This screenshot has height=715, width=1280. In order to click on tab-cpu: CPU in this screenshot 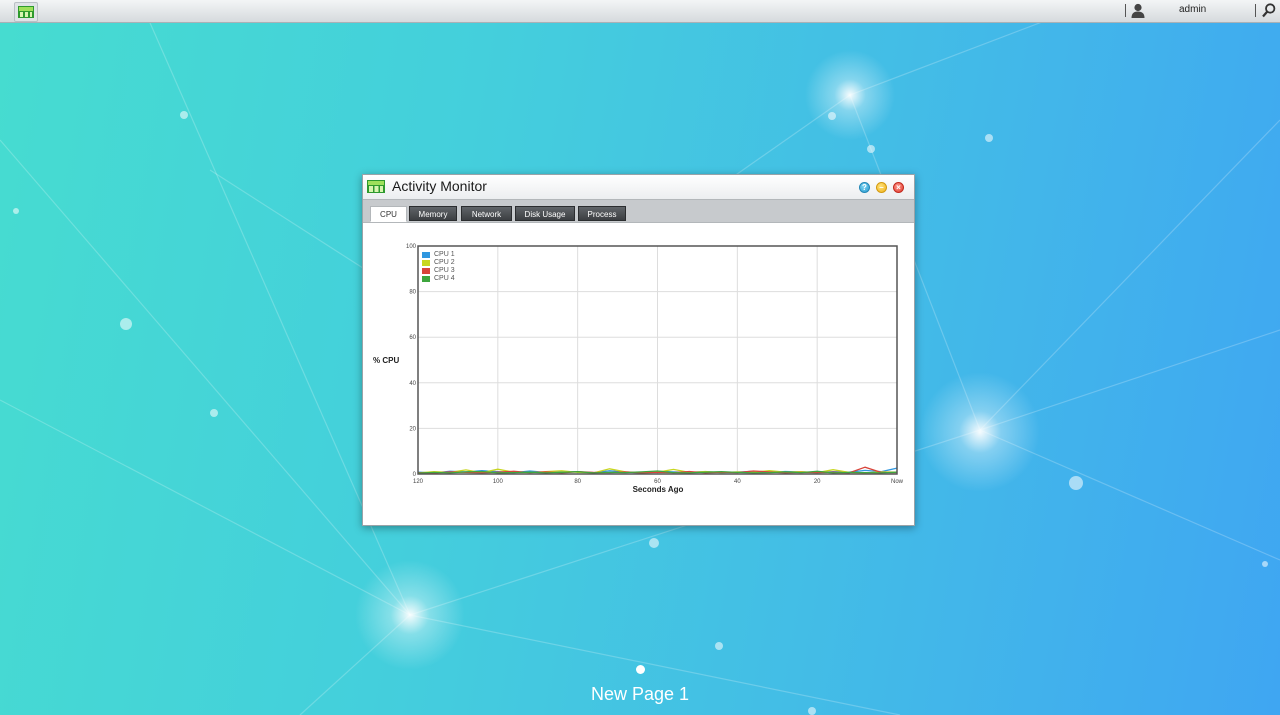, I will do `click(388, 214)`.